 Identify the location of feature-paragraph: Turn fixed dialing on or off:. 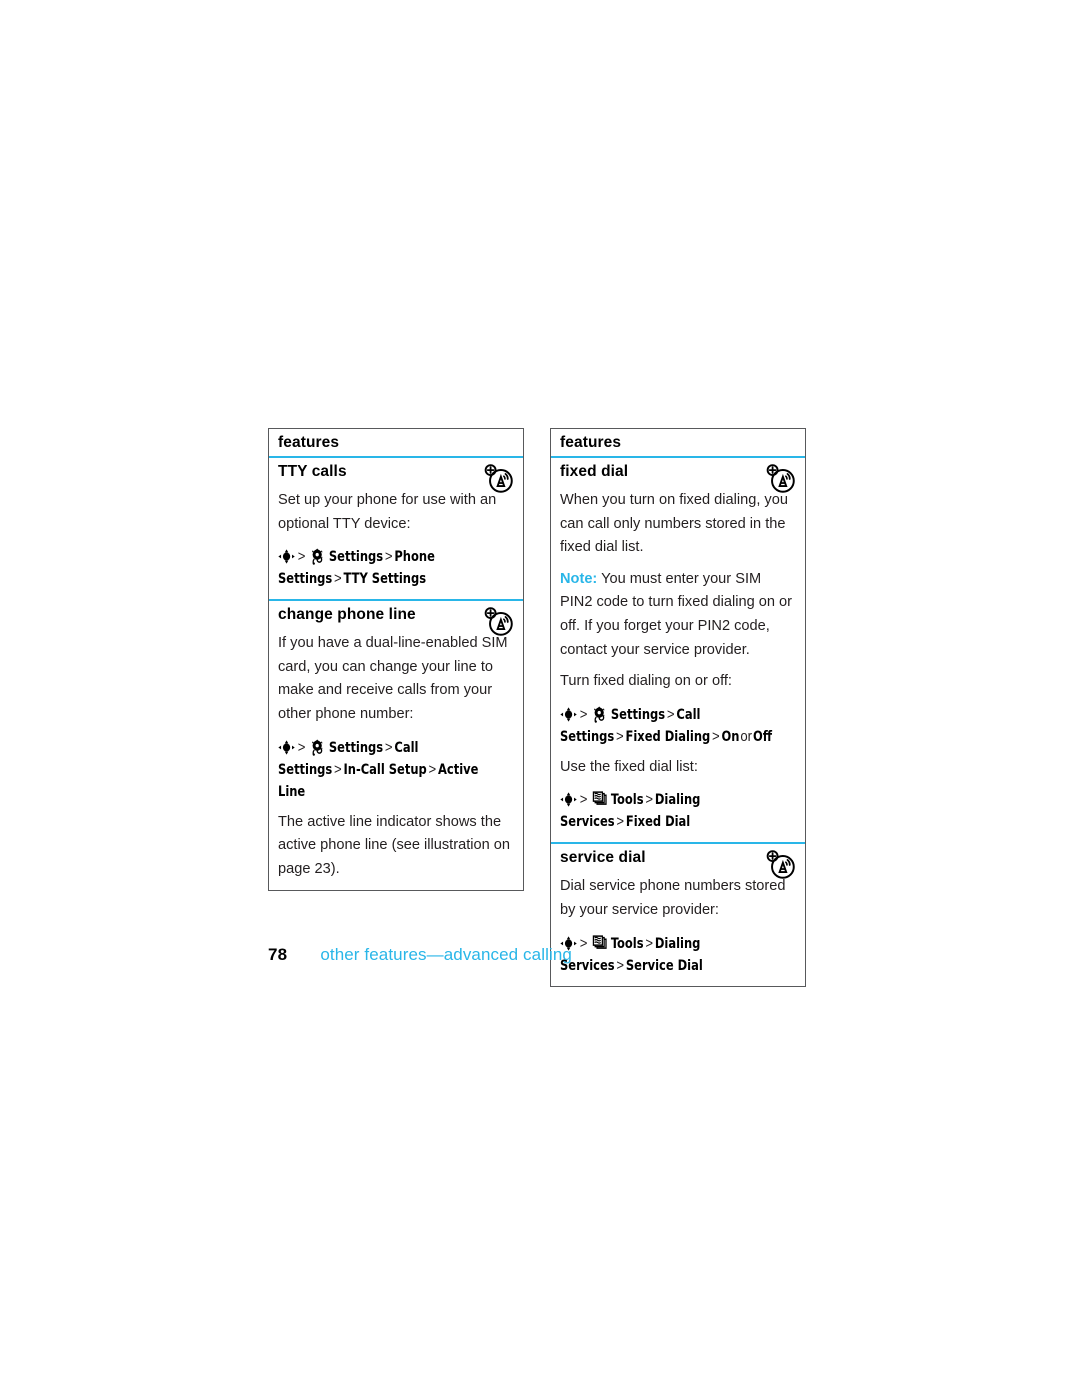
(646, 681).